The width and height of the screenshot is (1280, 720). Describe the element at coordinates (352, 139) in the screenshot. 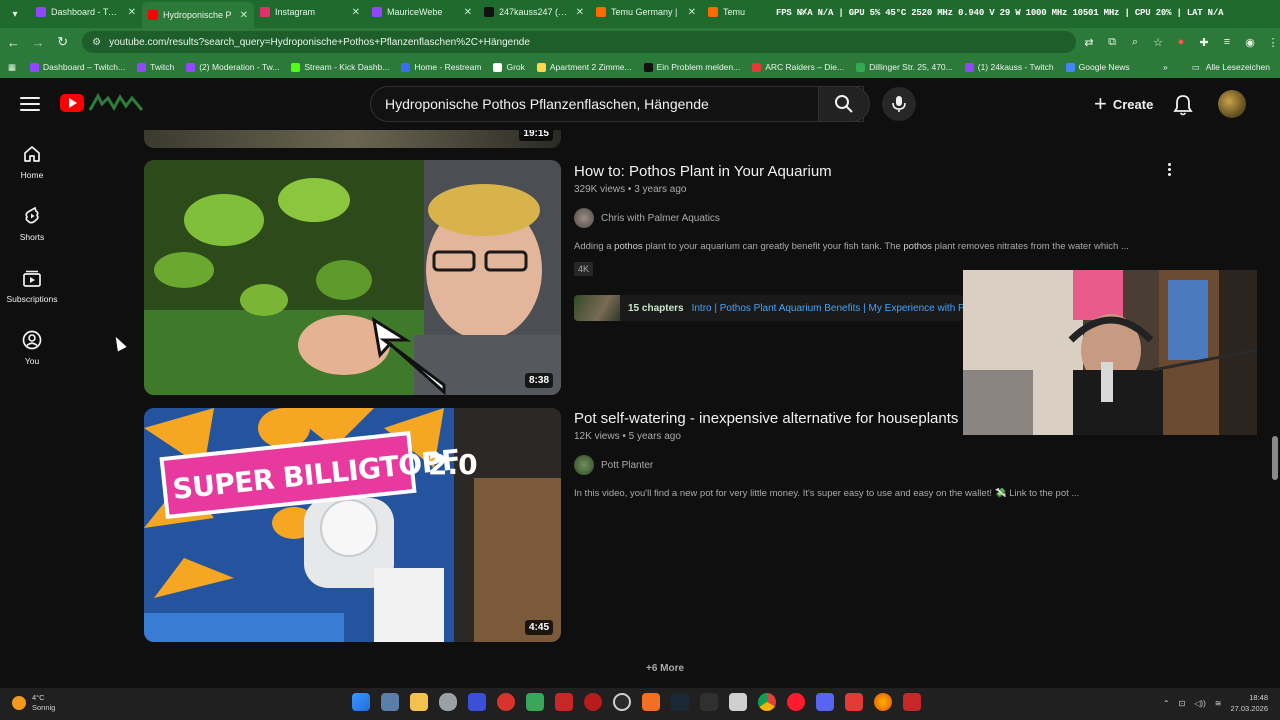

I see `video-thumbnail: 19:15` at that location.